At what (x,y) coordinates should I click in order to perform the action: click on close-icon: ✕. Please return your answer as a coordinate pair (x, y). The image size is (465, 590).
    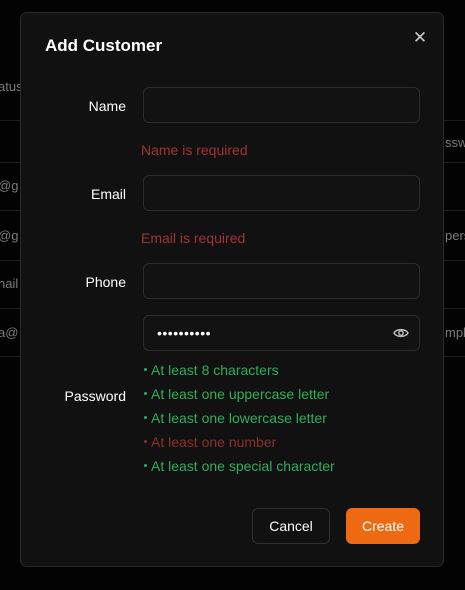
    Looking at the image, I should click on (420, 38).